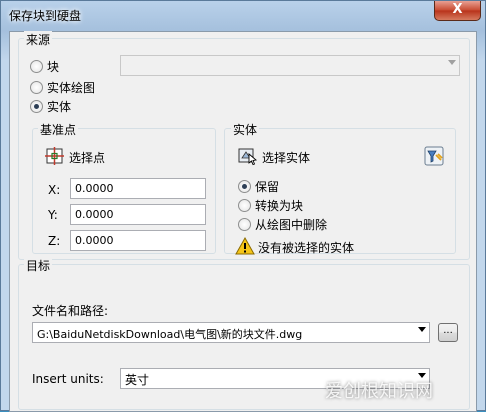  I want to click on radio-block-indicator, so click(36, 66).